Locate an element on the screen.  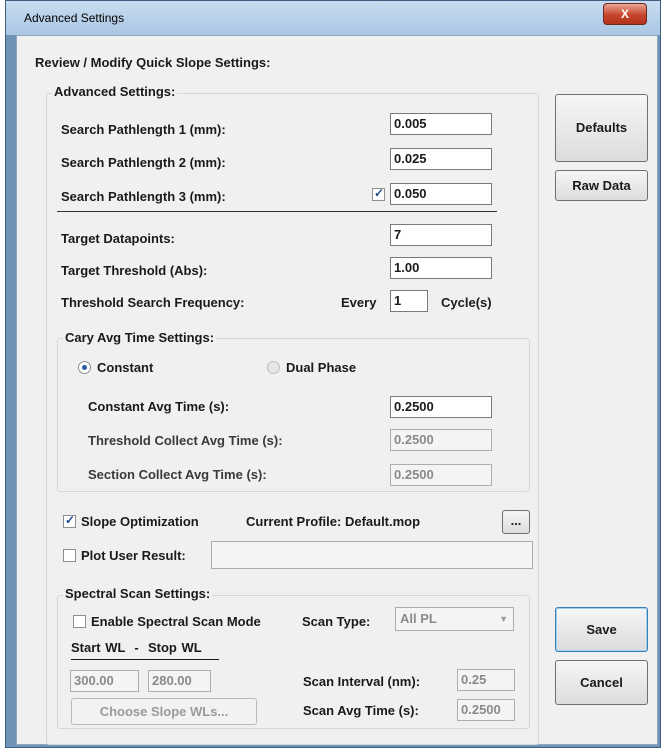
enable-spectral-scan-checkbox is located at coordinates (79, 621).